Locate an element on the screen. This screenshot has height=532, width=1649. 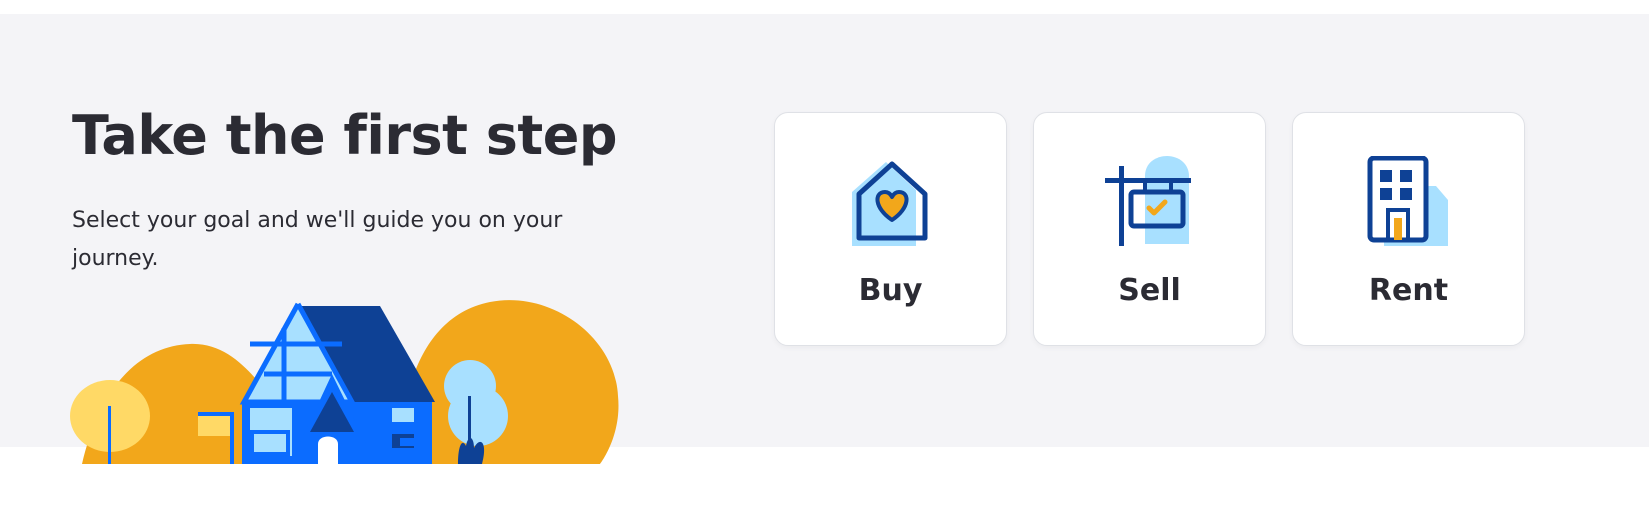
rent-card: Rent is located at coordinates (1408, 229).